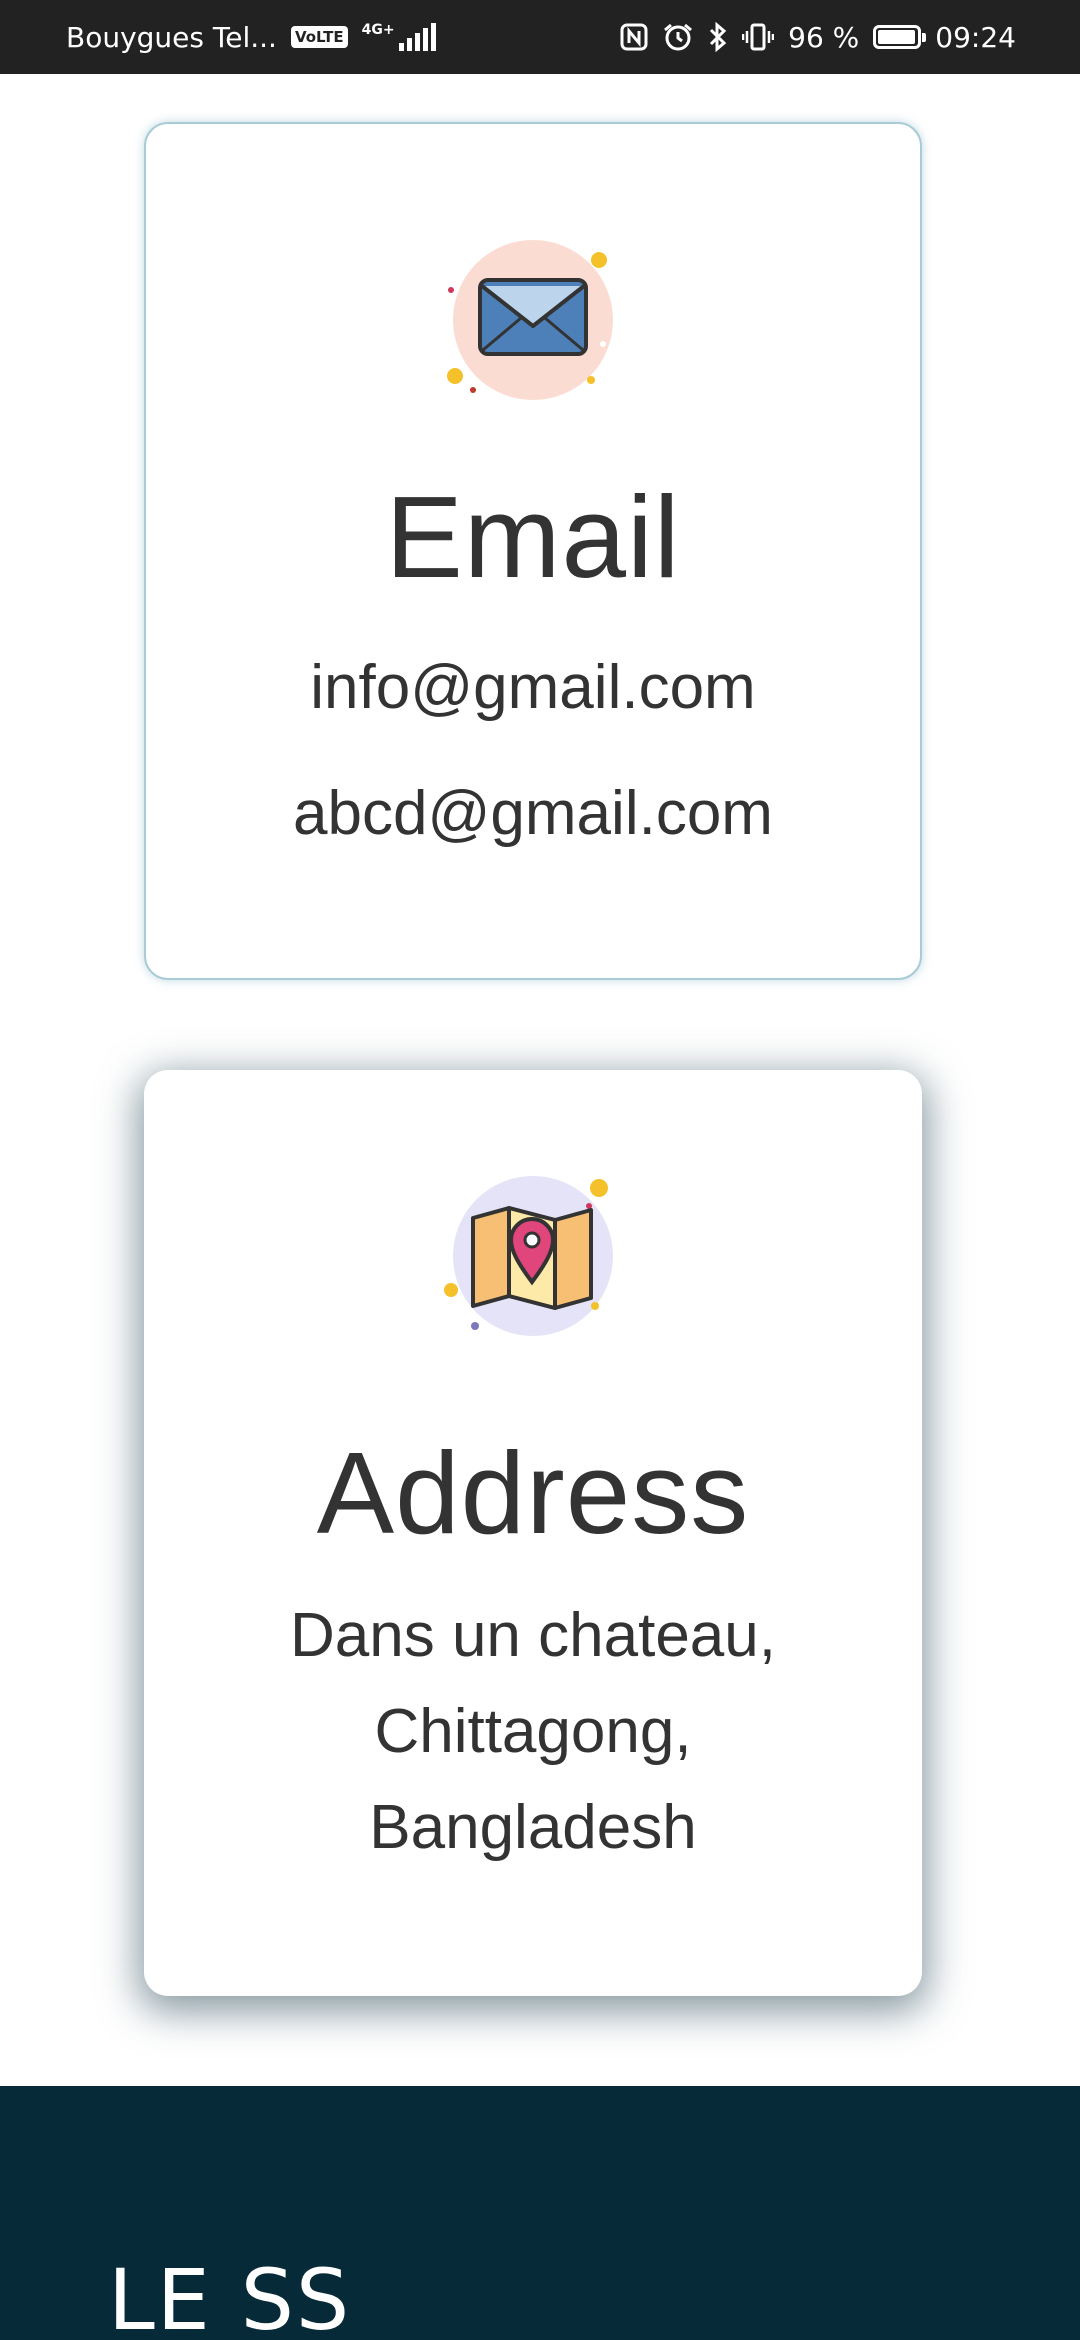 The width and height of the screenshot is (1080, 2340). What do you see at coordinates (634, 37) in the screenshot?
I see `nfc-icon` at bounding box center [634, 37].